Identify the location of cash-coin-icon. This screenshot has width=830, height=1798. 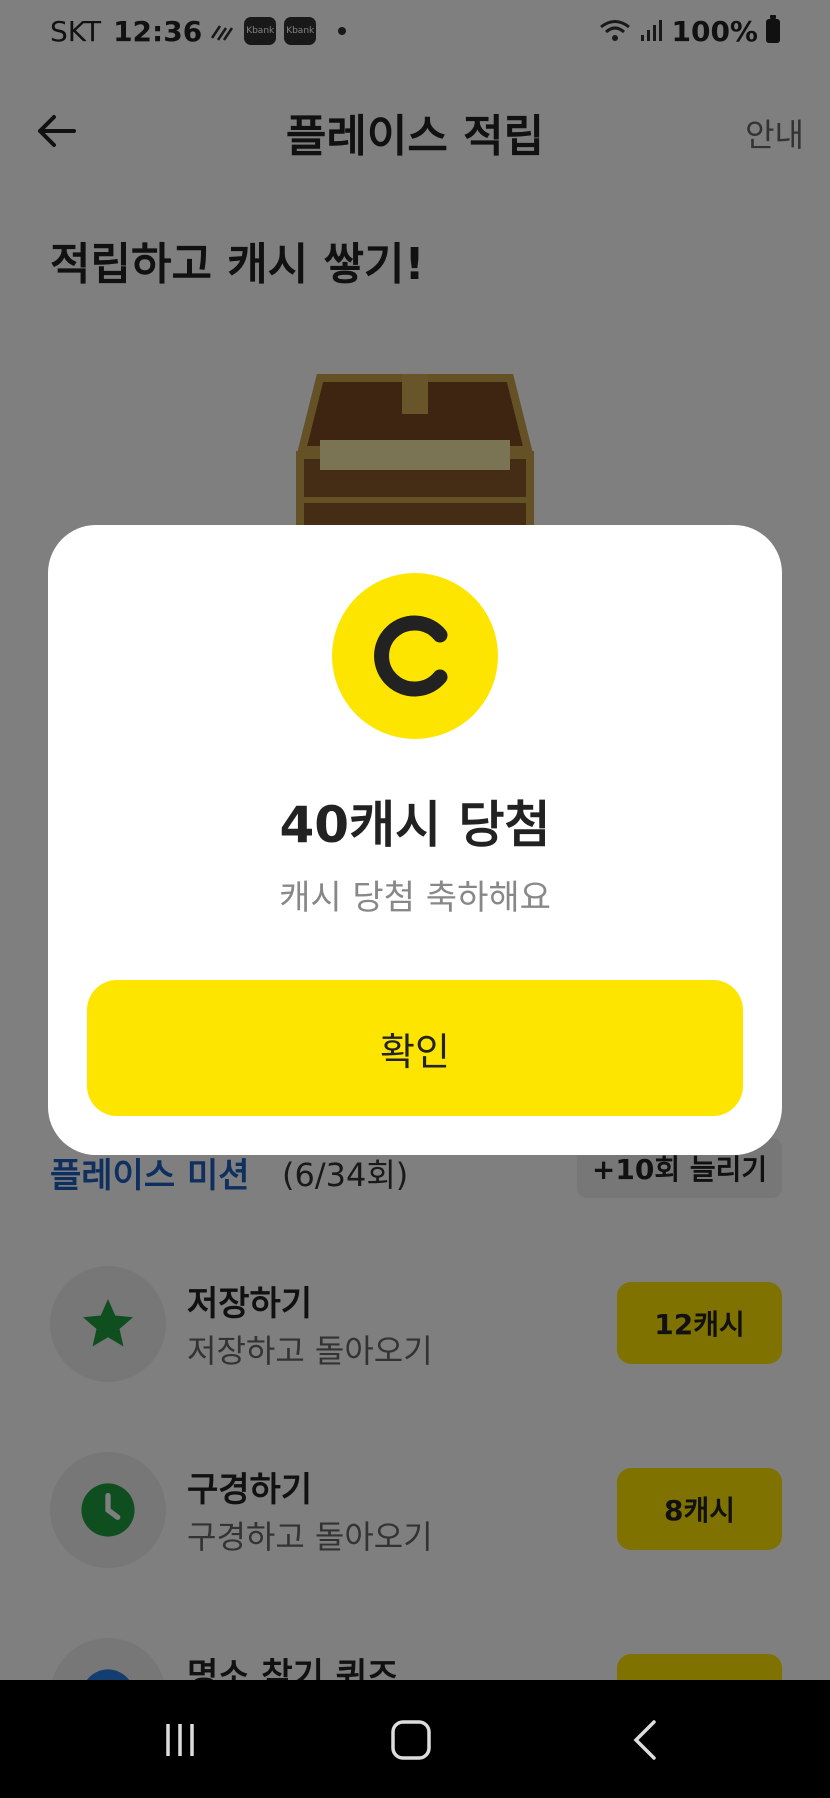
(415, 656).